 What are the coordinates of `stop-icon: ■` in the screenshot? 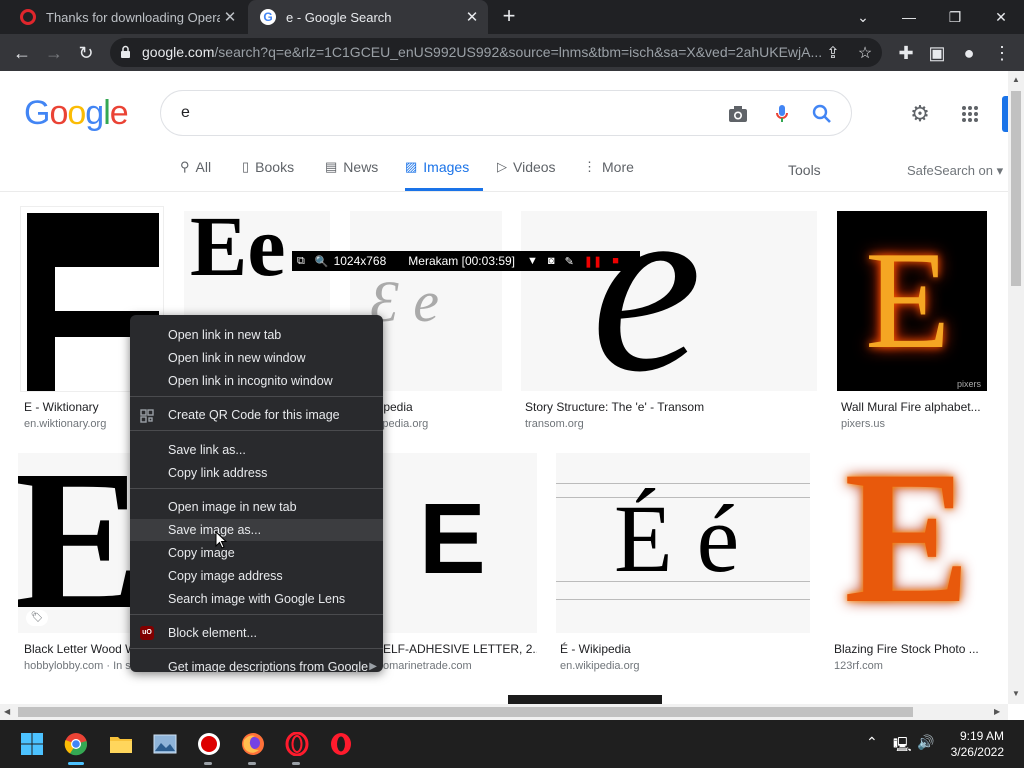 It's located at (615, 261).